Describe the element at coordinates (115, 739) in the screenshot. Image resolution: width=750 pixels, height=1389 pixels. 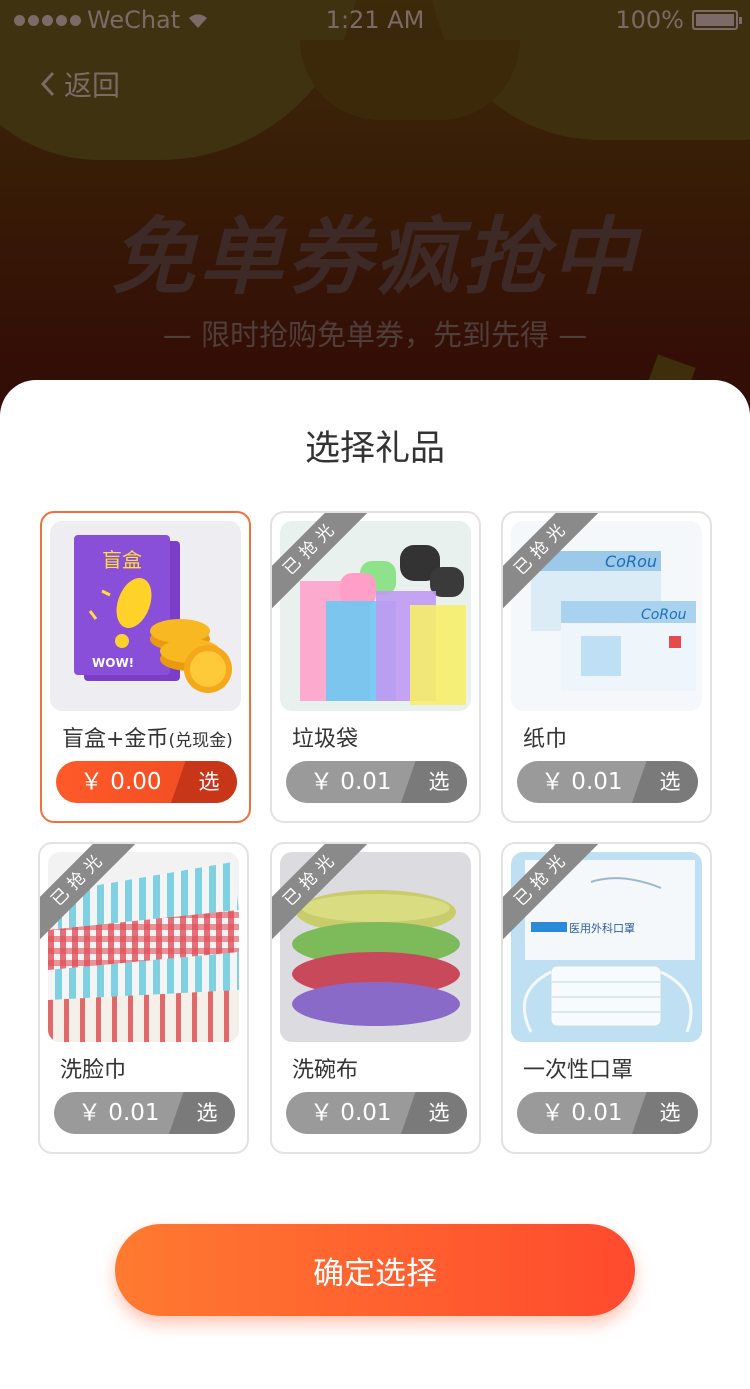
I see `gift-name-text: 盲盒+金币` at that location.